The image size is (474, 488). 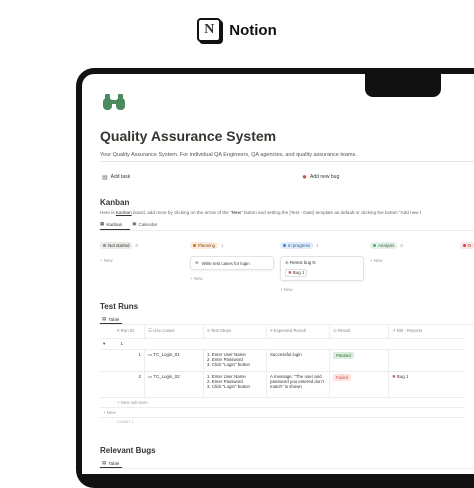 I want to click on add-task-icon: ▤, so click(x=105, y=177).